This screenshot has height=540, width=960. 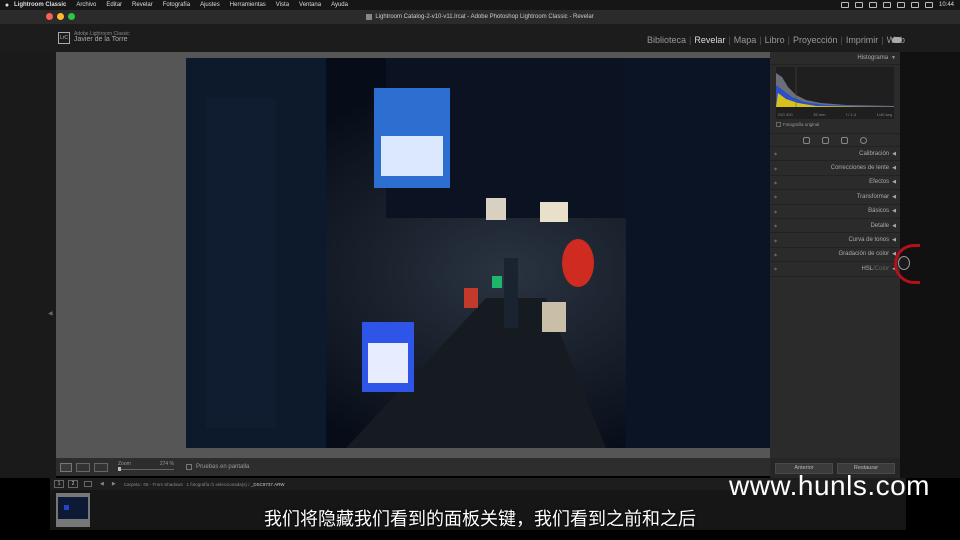 What do you see at coordinates (119, 469) in the screenshot?
I see `zoom-slider-thumb` at bounding box center [119, 469].